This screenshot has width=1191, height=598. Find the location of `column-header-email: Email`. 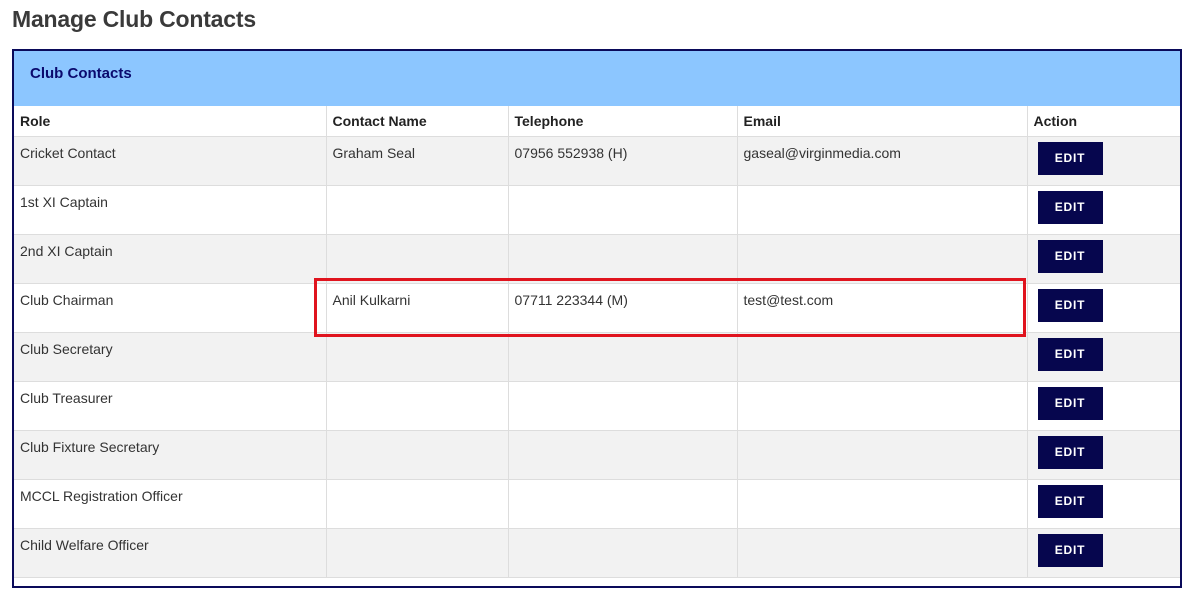

column-header-email: Email is located at coordinates (881, 121).